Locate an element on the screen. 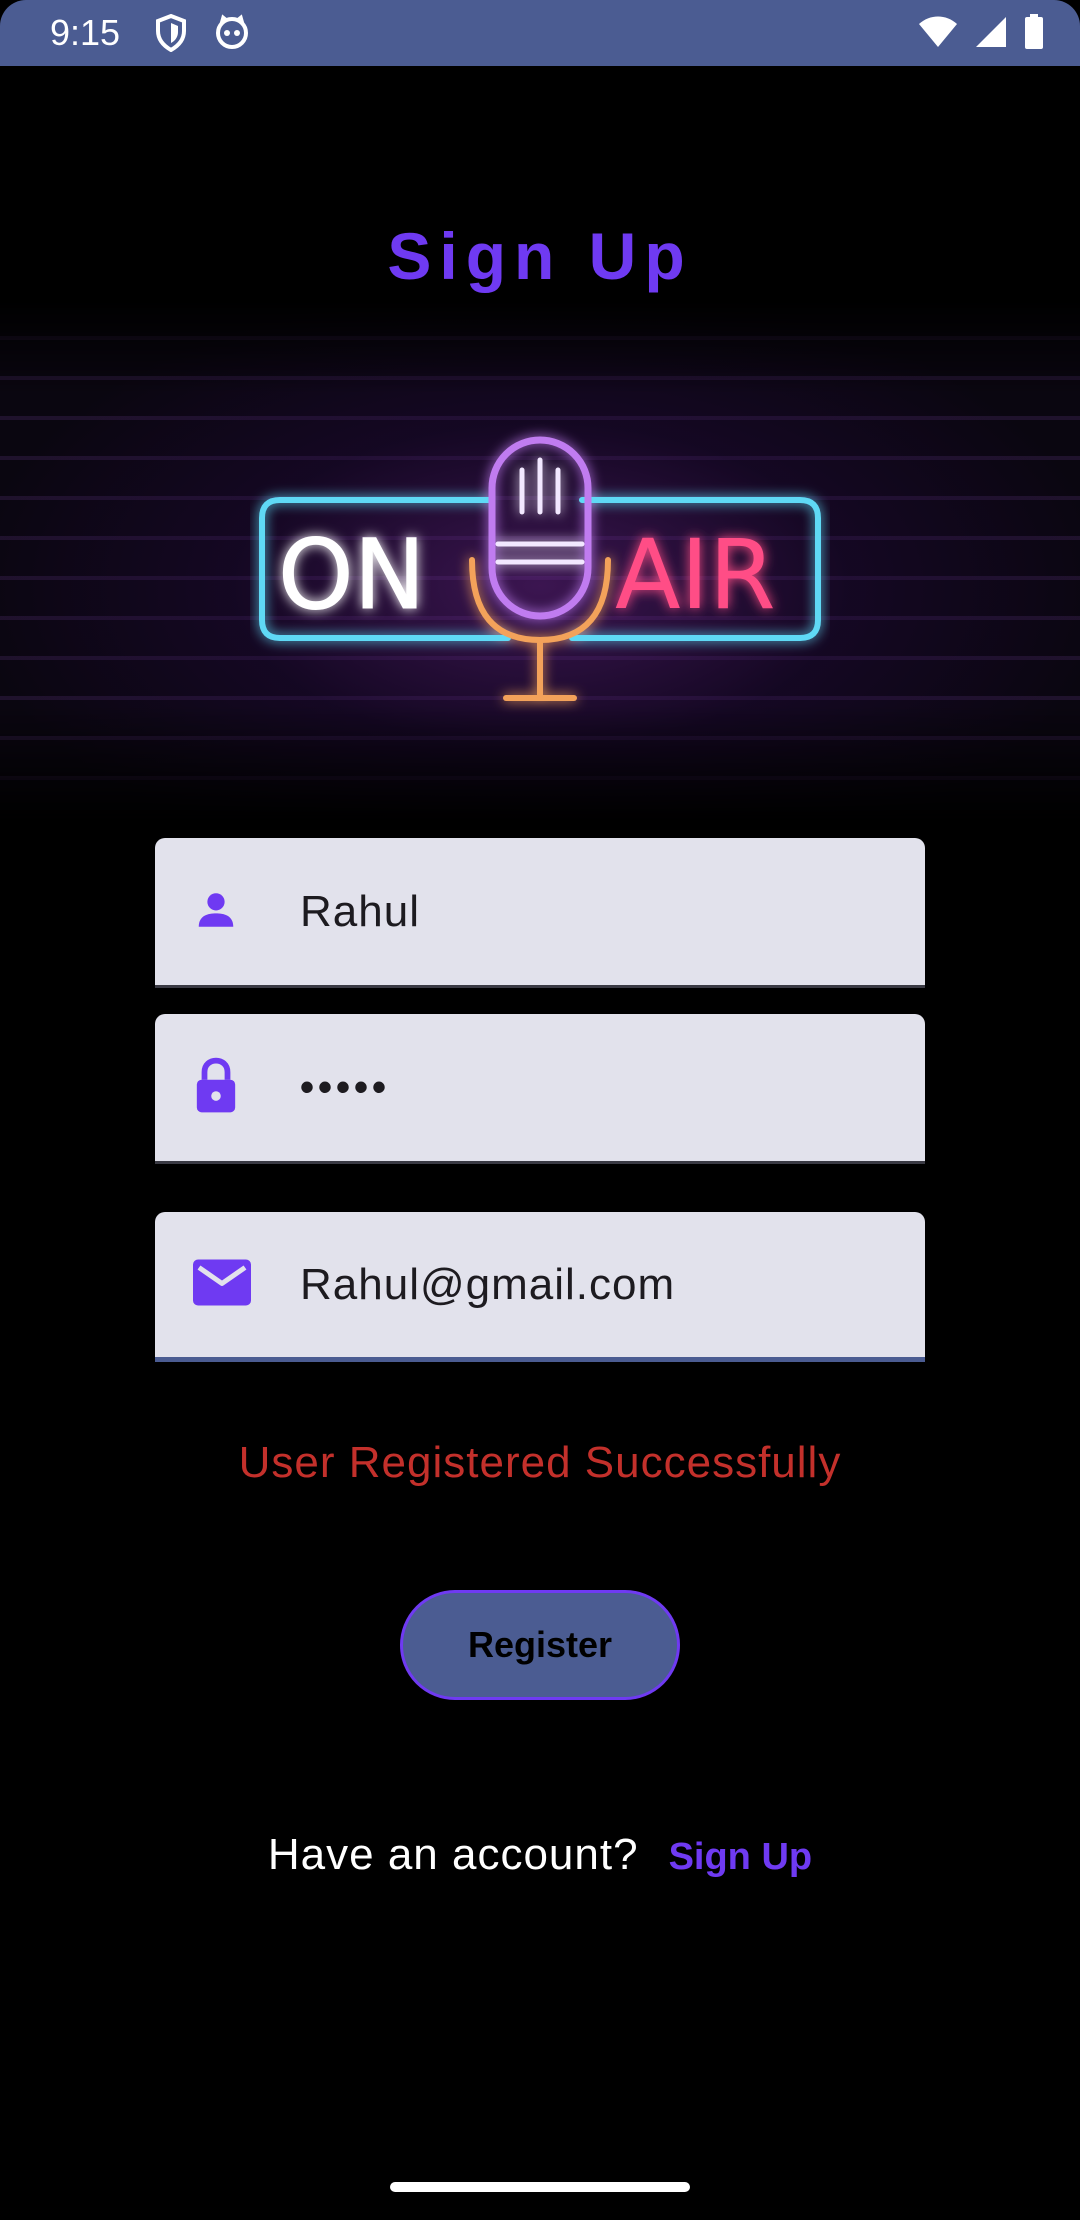 This screenshot has width=1080, height=2220. logo-air-text: AIR is located at coordinates (695, 575).